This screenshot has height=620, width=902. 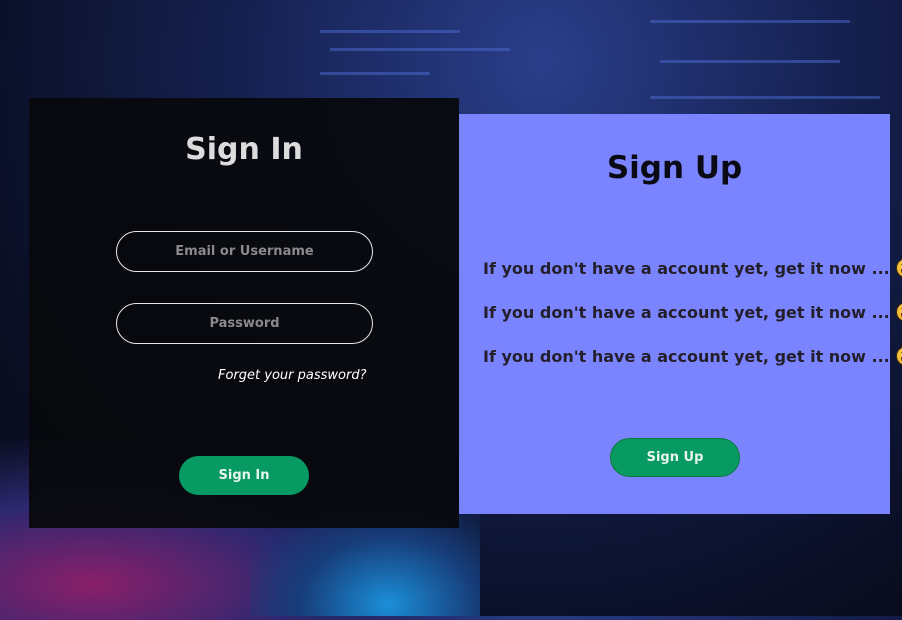 What do you see at coordinates (244, 475) in the screenshot?
I see `sign-in-button: Sign In` at bounding box center [244, 475].